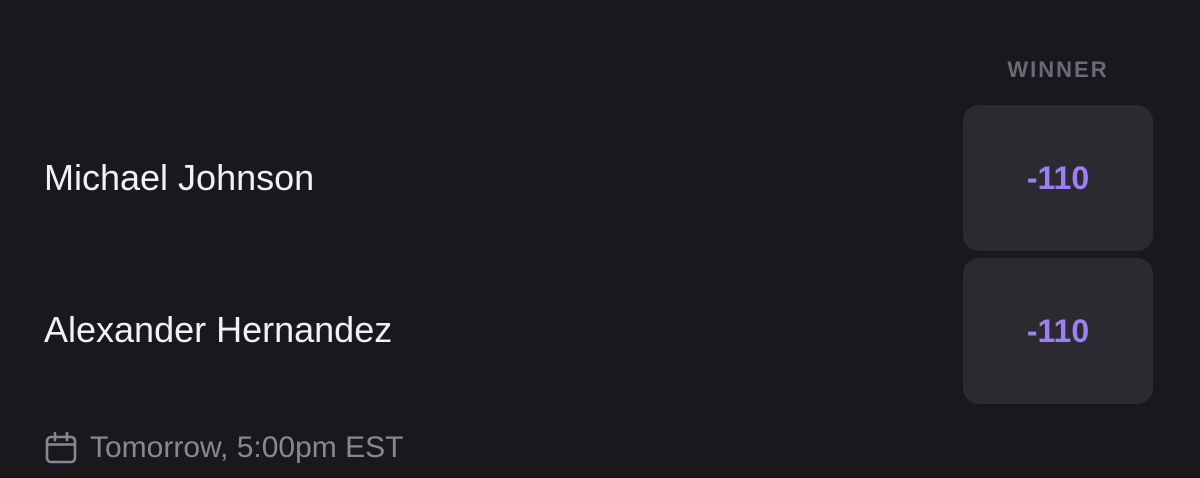  What do you see at coordinates (61, 447) in the screenshot?
I see `calendar-icon` at bounding box center [61, 447].